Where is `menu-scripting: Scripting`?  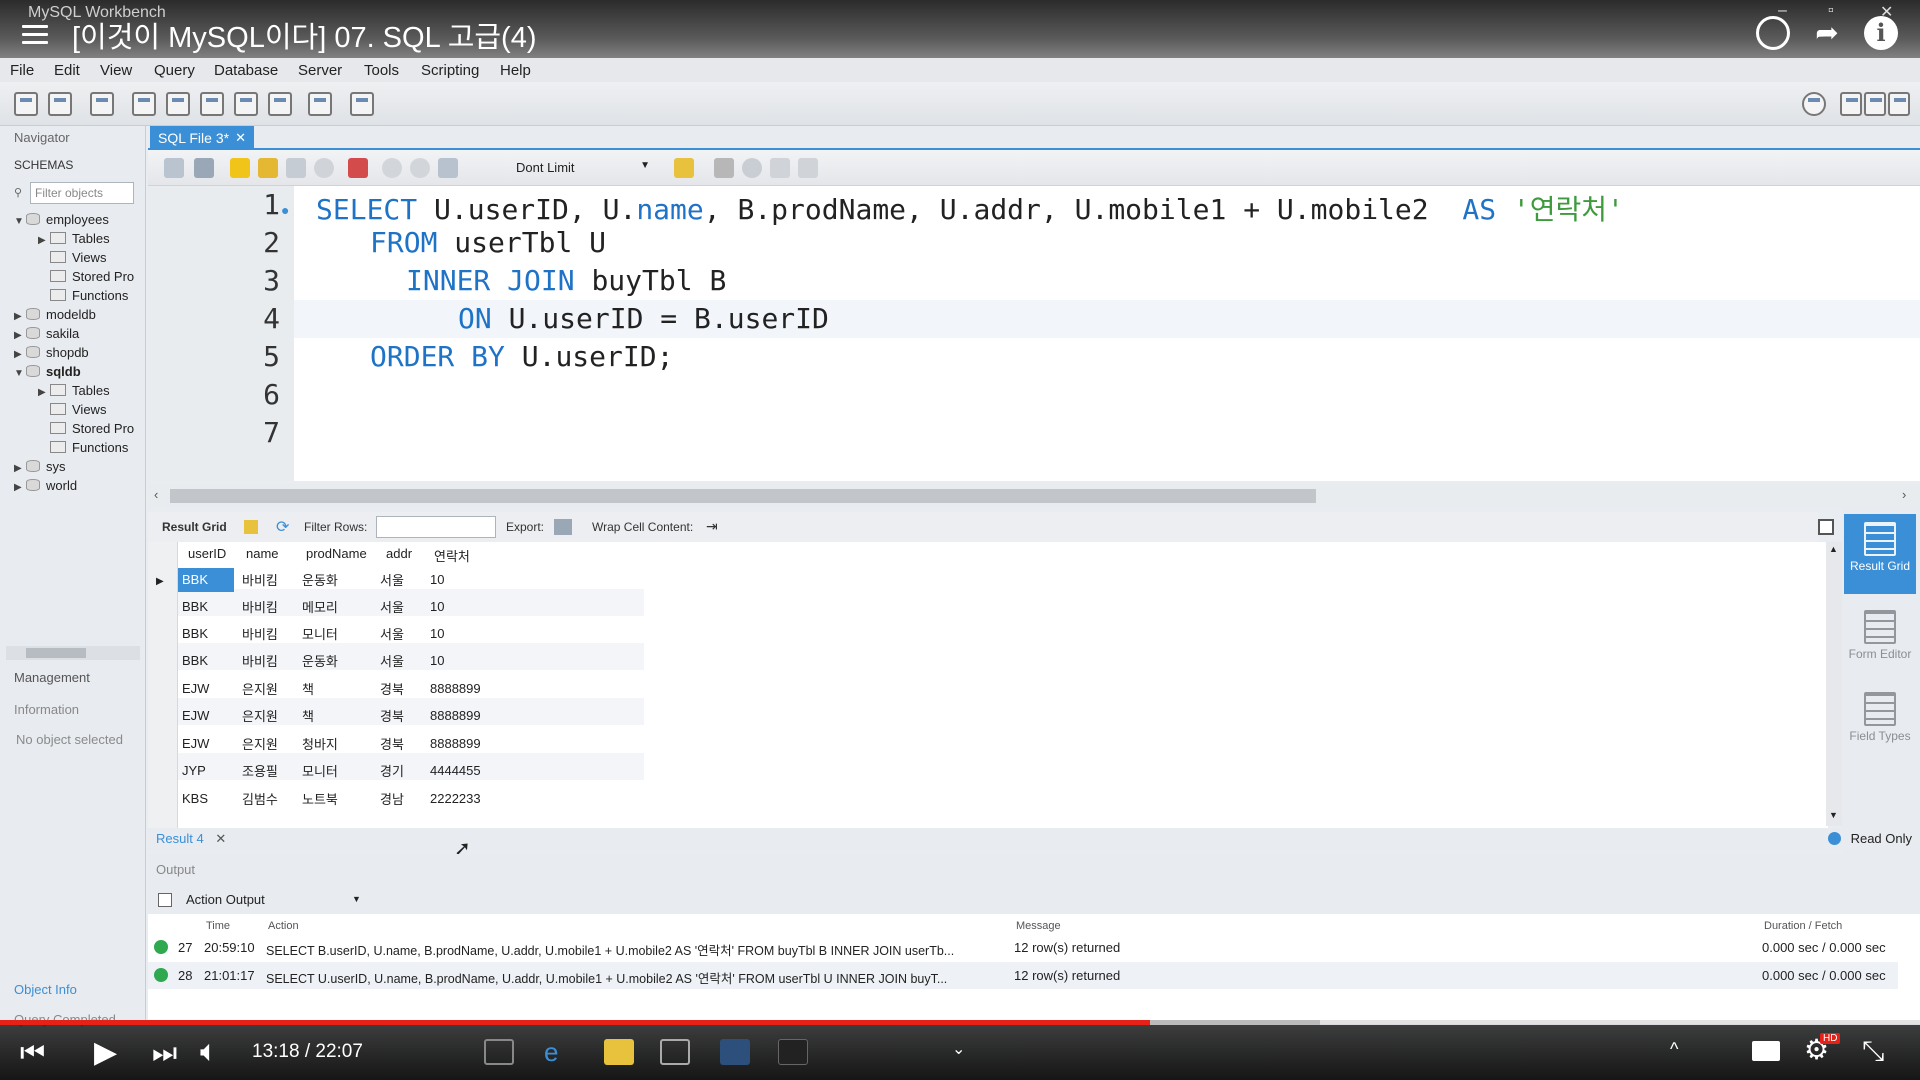 menu-scripting: Scripting is located at coordinates (450, 70).